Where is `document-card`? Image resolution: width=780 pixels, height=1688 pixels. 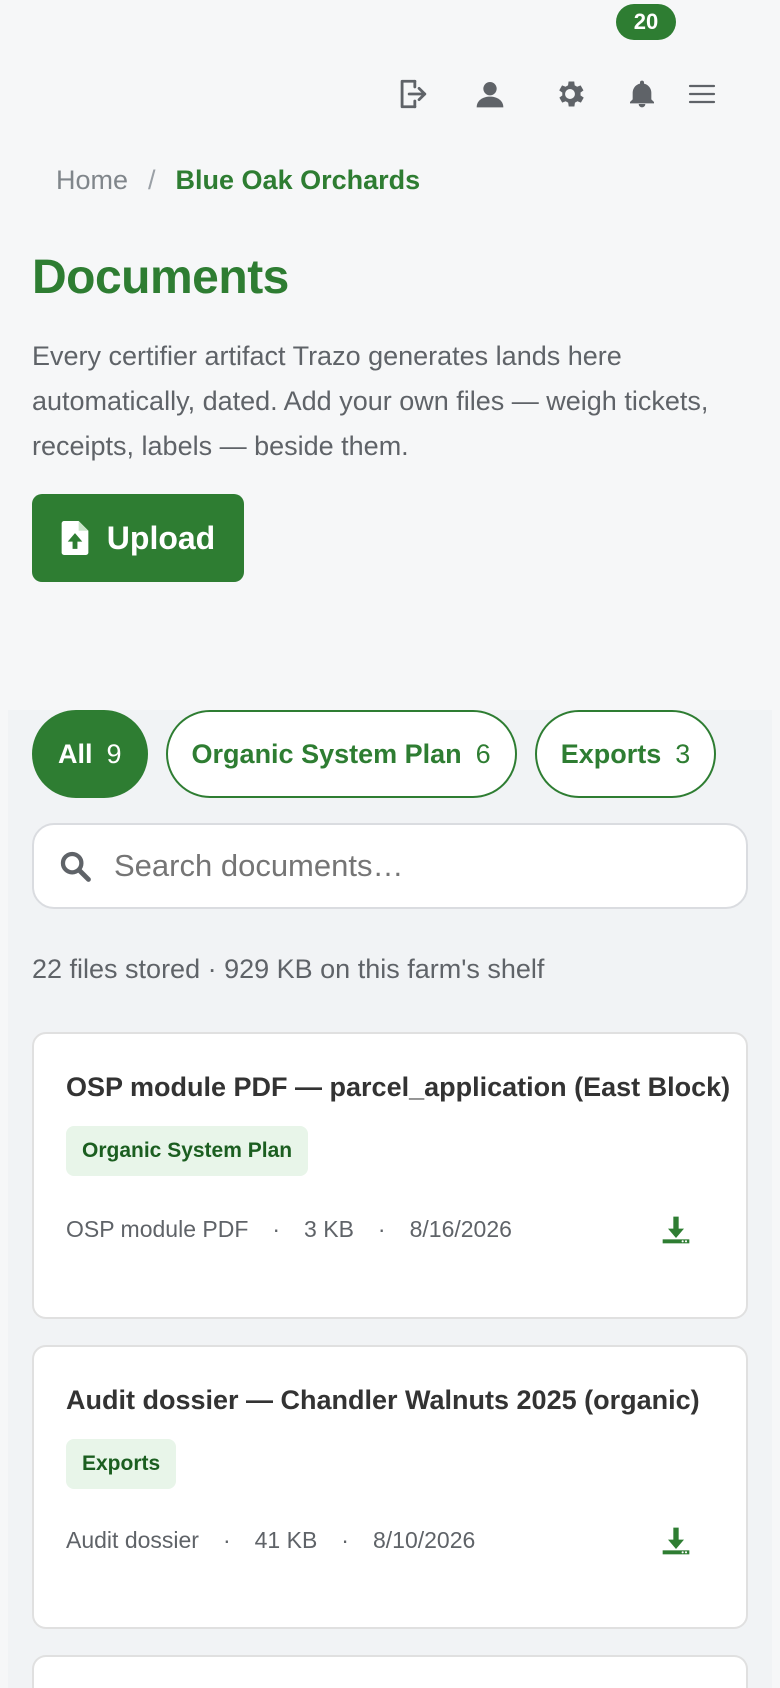
document-card is located at coordinates (390, 1671).